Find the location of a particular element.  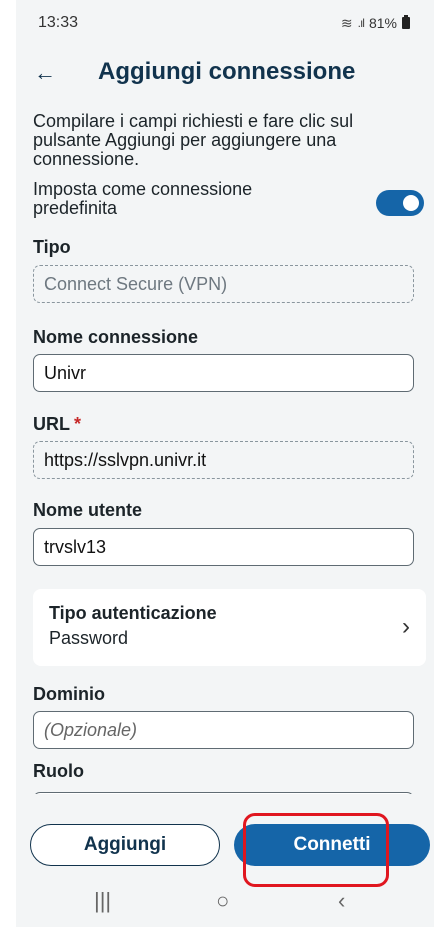

wifi-icon: ≋ is located at coordinates (346, 22).